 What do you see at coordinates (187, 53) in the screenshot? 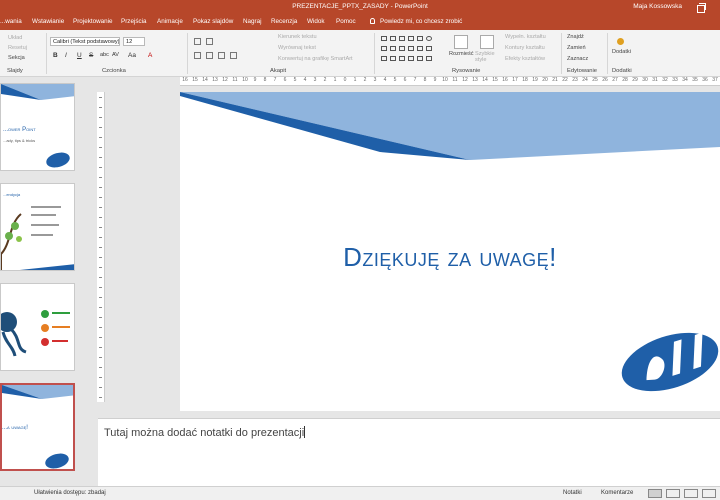
I see `ribbon-separator` at bounding box center [187, 53].